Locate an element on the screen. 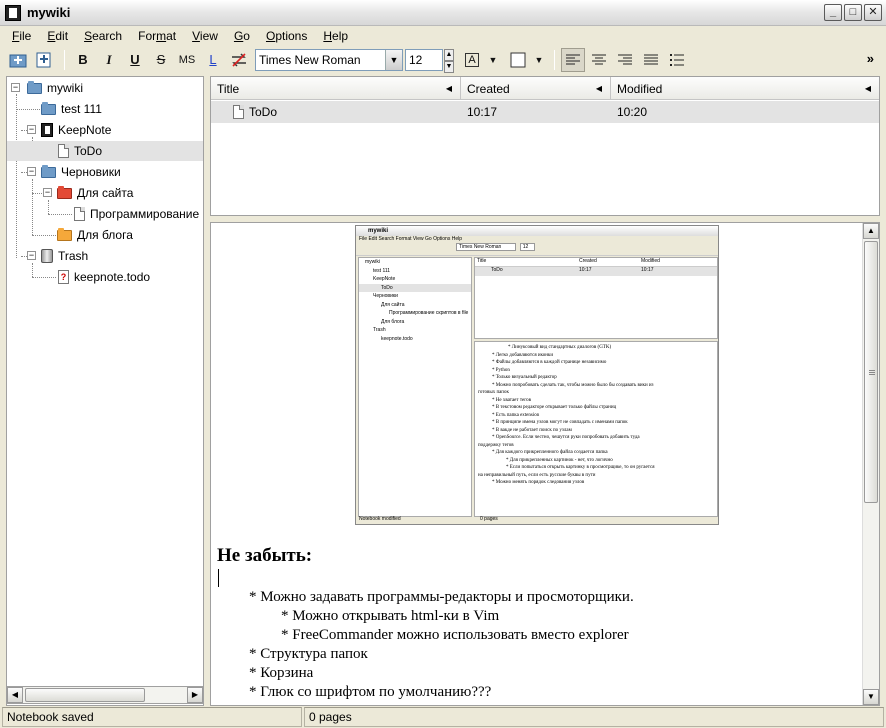  menu-go: Go is located at coordinates (242, 36).